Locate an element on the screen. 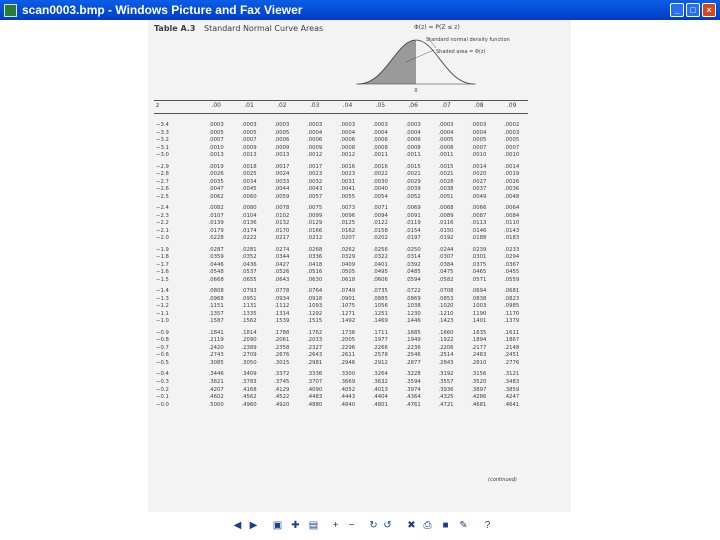 This screenshot has width=720, height=540. next-image-button: ▶ is located at coordinates (253, 525).